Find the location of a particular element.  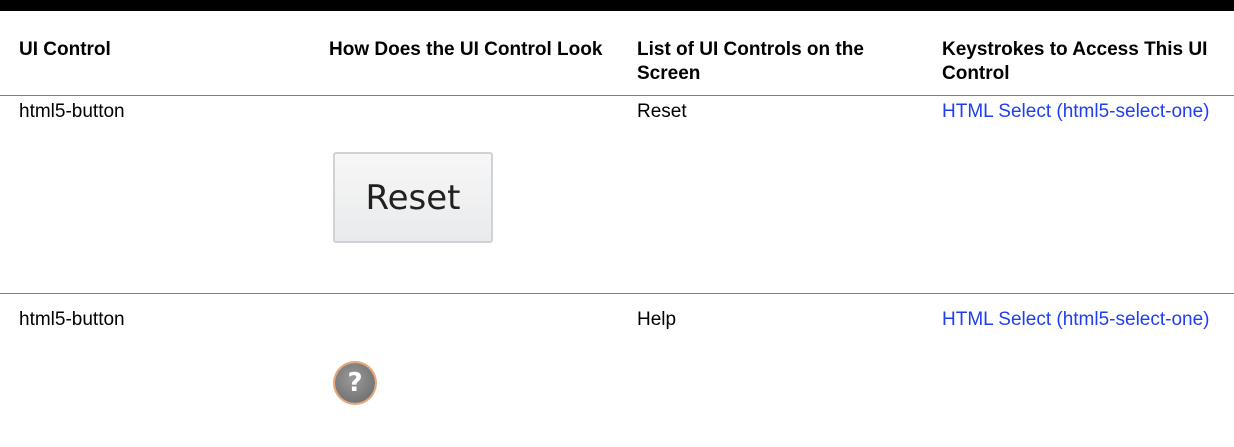

control-list-cell: Reset is located at coordinates (662, 111).